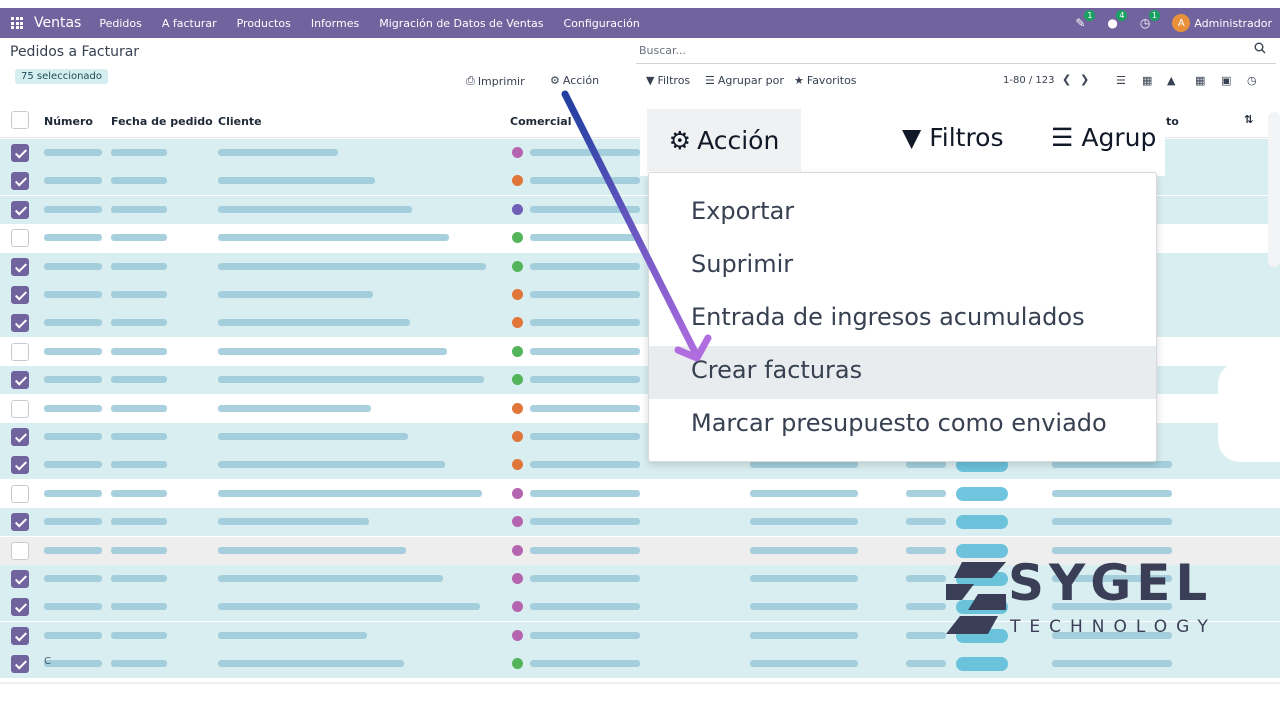 The image size is (1280, 720). I want to click on sygel-logo: SYGEL TECHNOLOGY, so click(1076, 597).